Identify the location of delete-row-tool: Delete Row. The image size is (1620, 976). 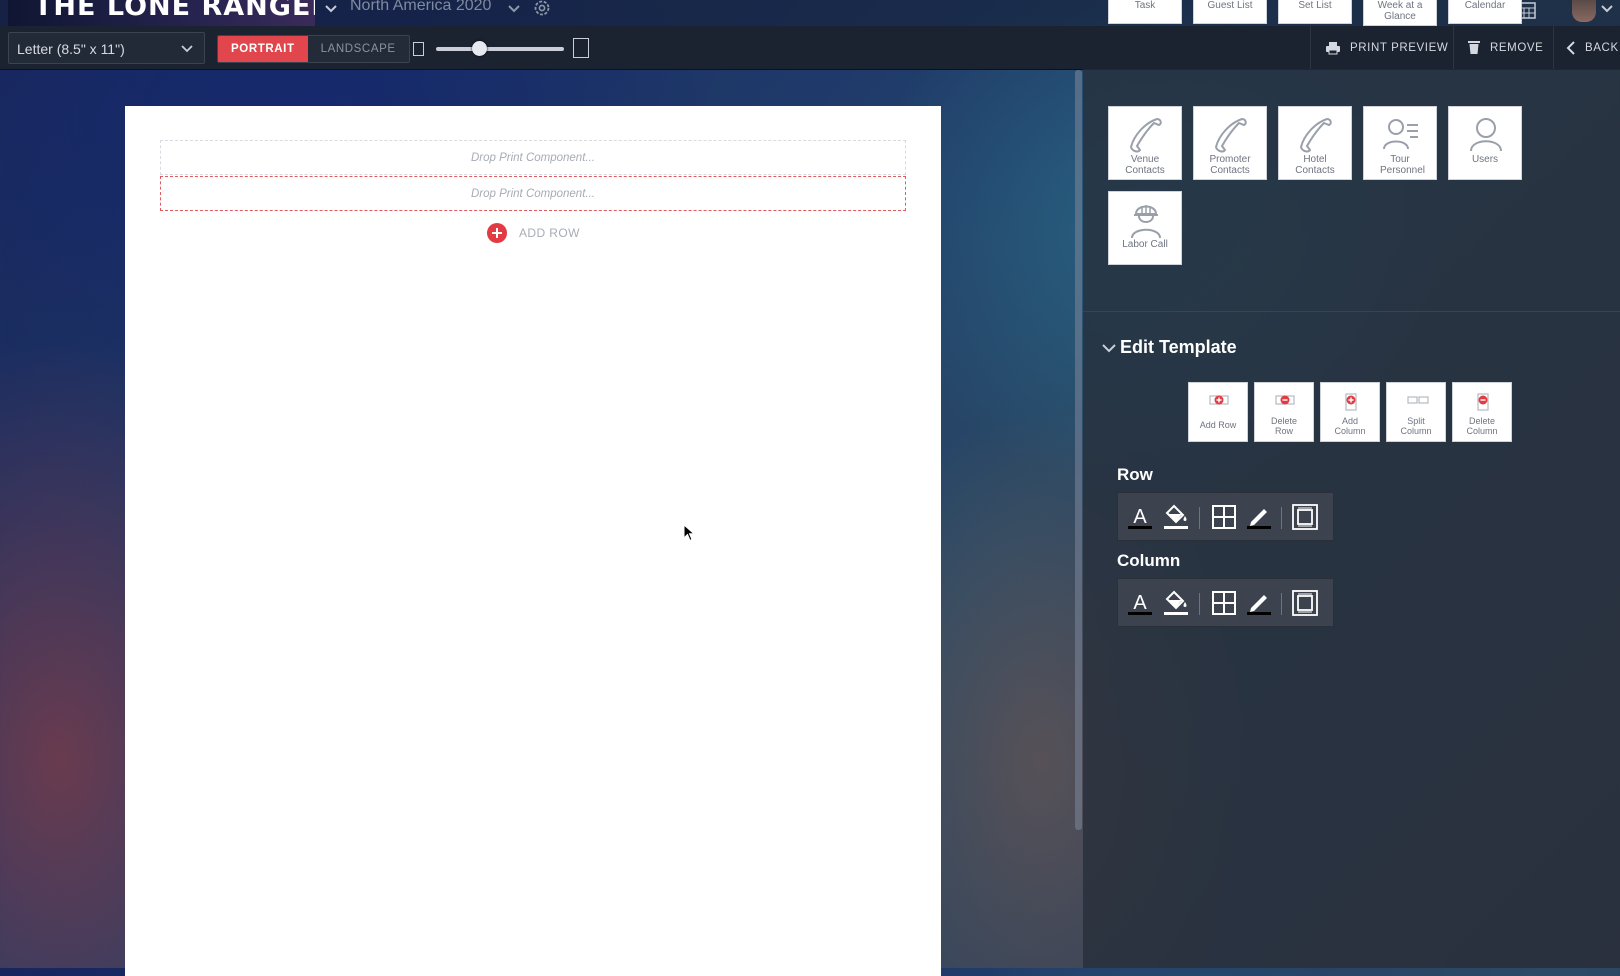
(1284, 412).